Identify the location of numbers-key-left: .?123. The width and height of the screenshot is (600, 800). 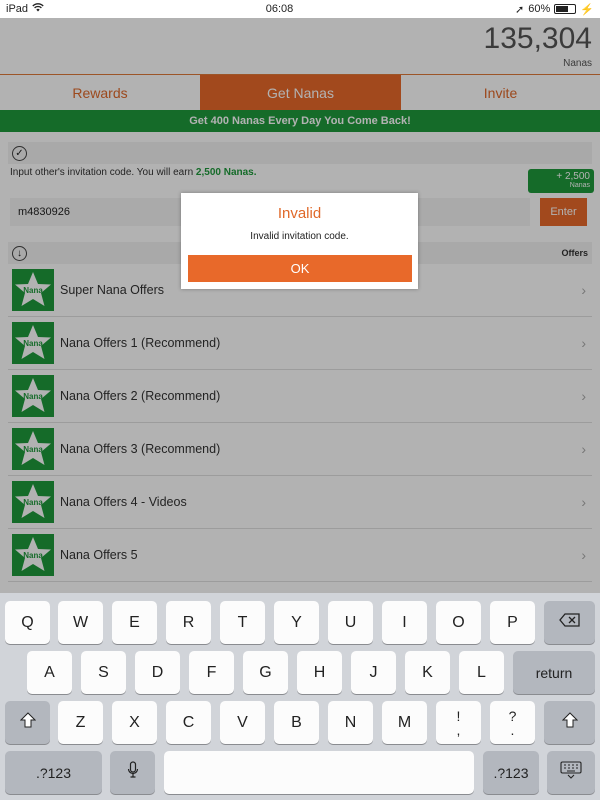
(53, 772).